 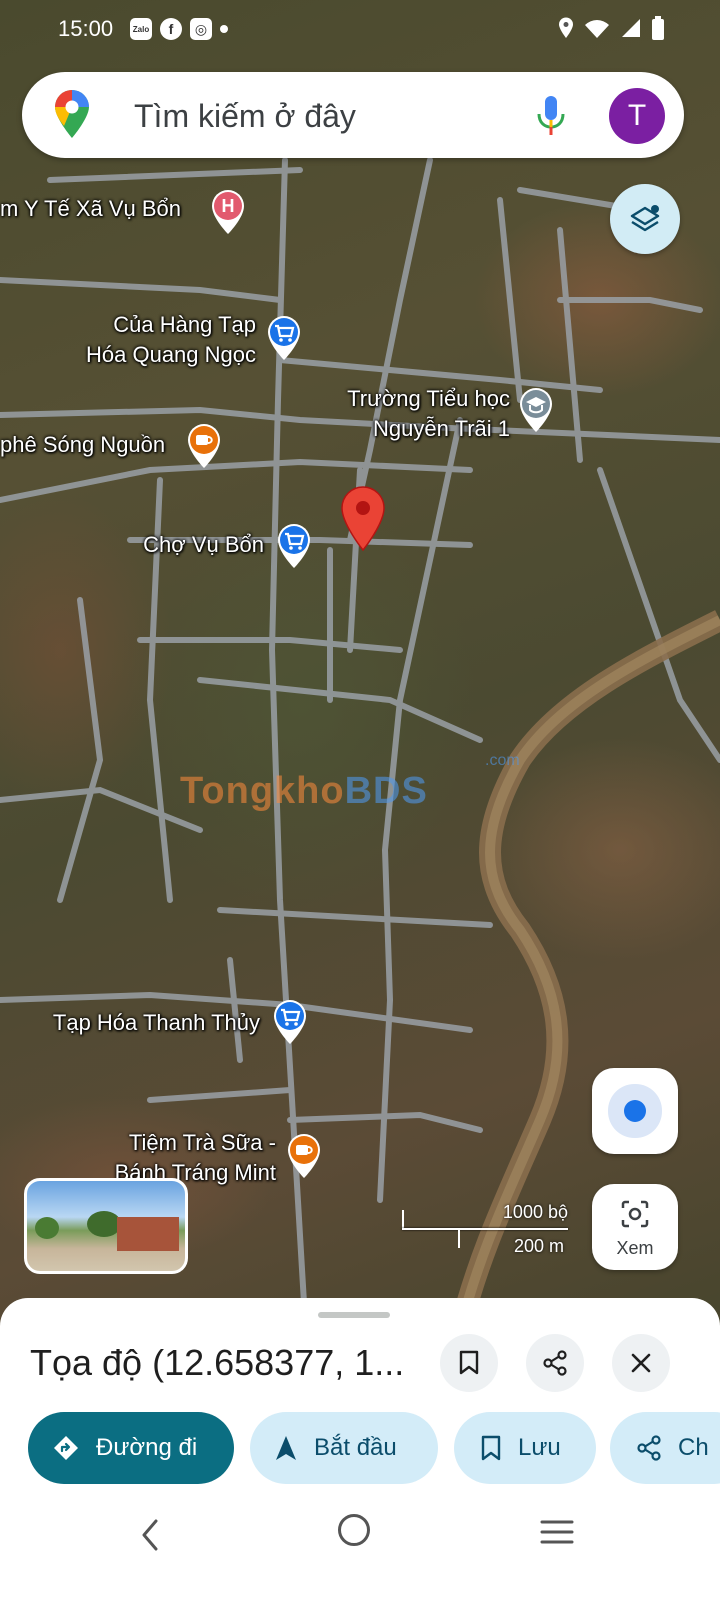 I want to click on poi-label-school-line1: Trường Tiểu học, so click(x=405, y=399).